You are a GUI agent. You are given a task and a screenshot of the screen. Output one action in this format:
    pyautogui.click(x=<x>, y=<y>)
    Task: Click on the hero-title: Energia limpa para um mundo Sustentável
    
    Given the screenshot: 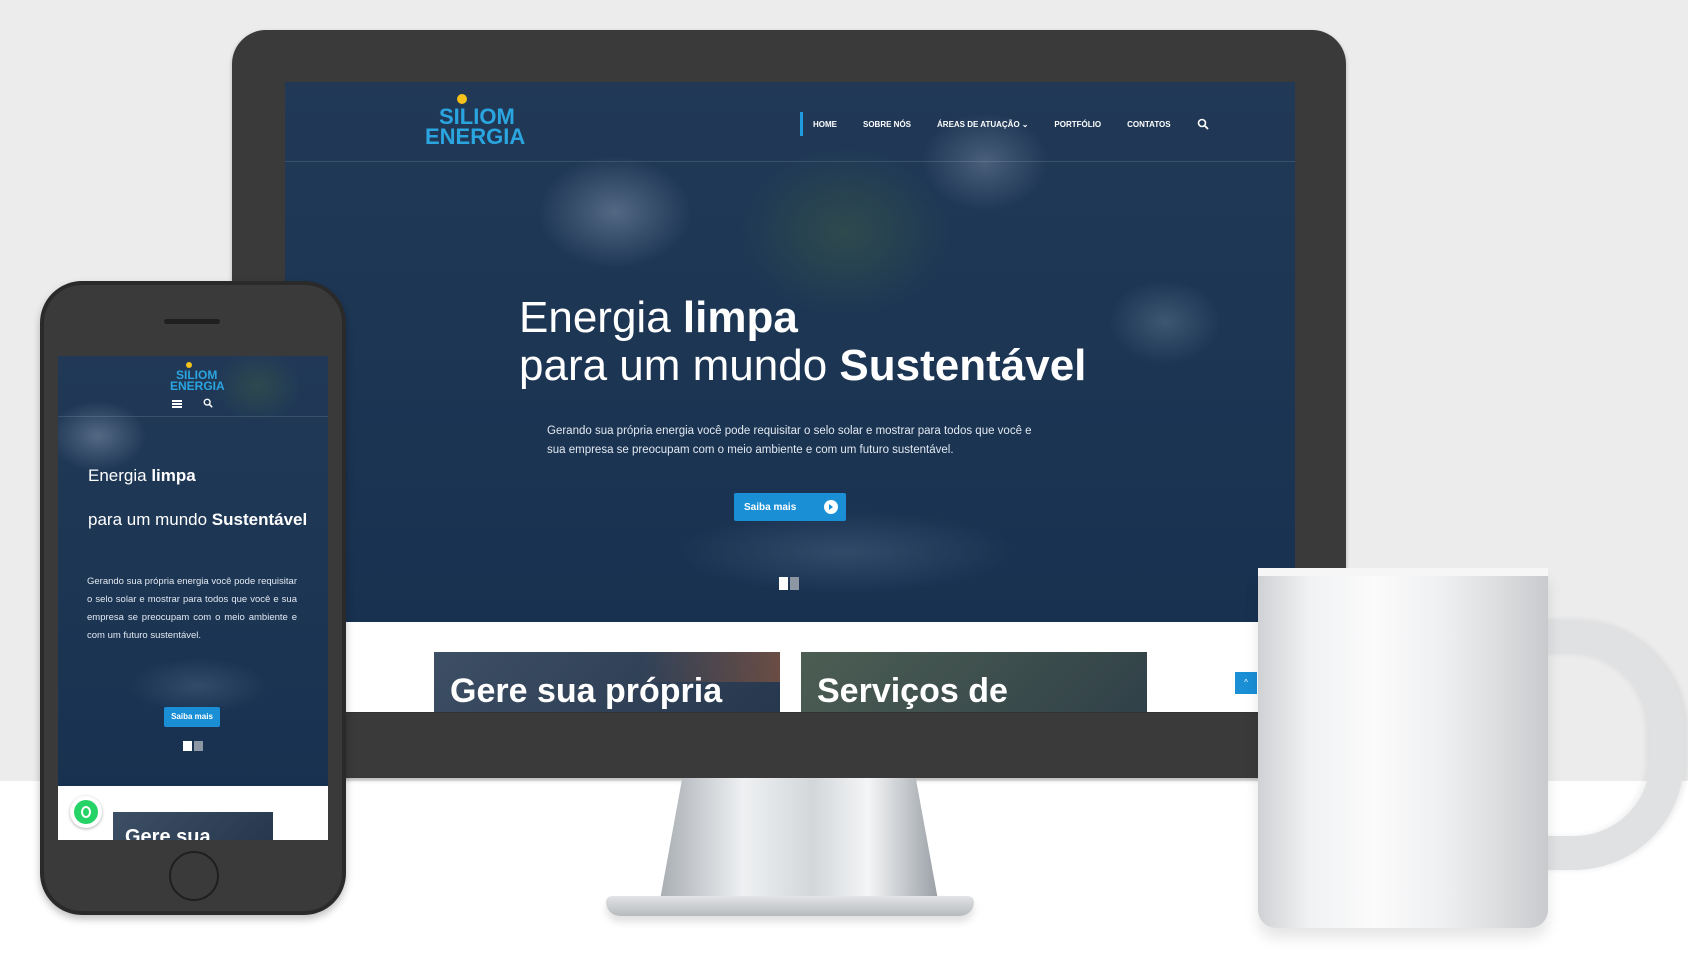 What is the action you would take?
    pyautogui.click(x=802, y=342)
    